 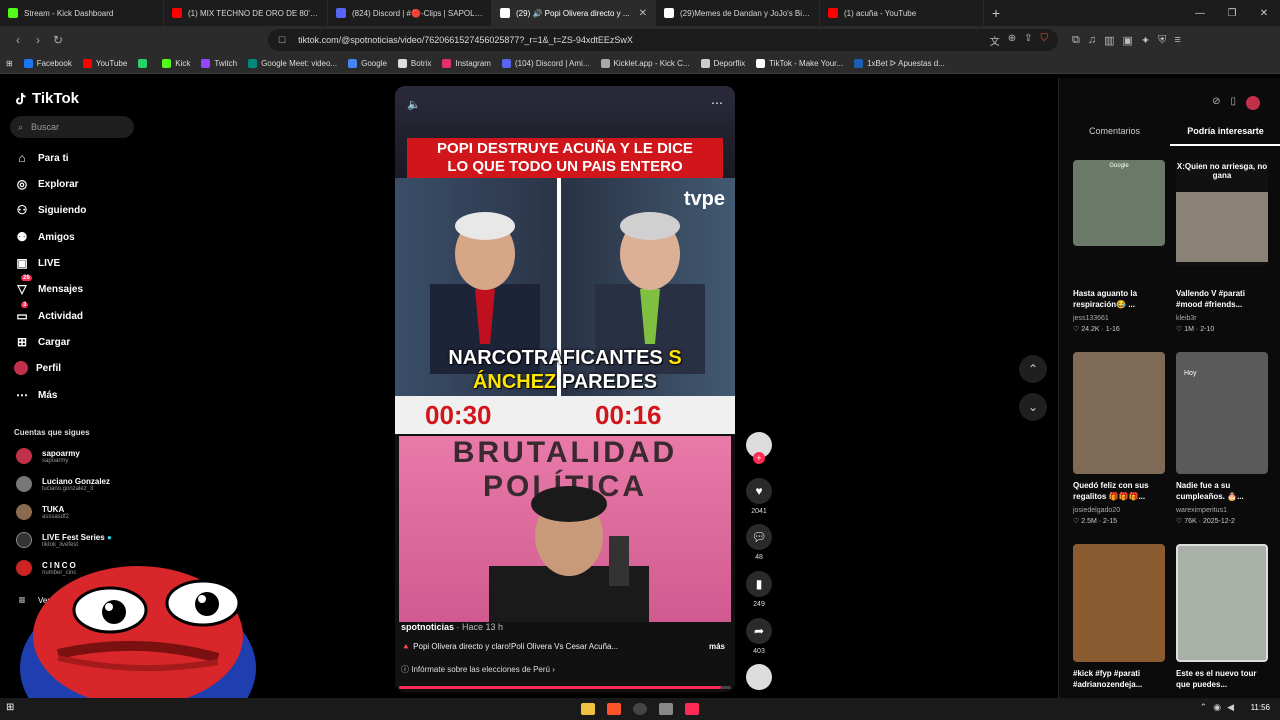 I want to click on nav-para-ti: ⌂ Para ti, so click(x=41, y=158).